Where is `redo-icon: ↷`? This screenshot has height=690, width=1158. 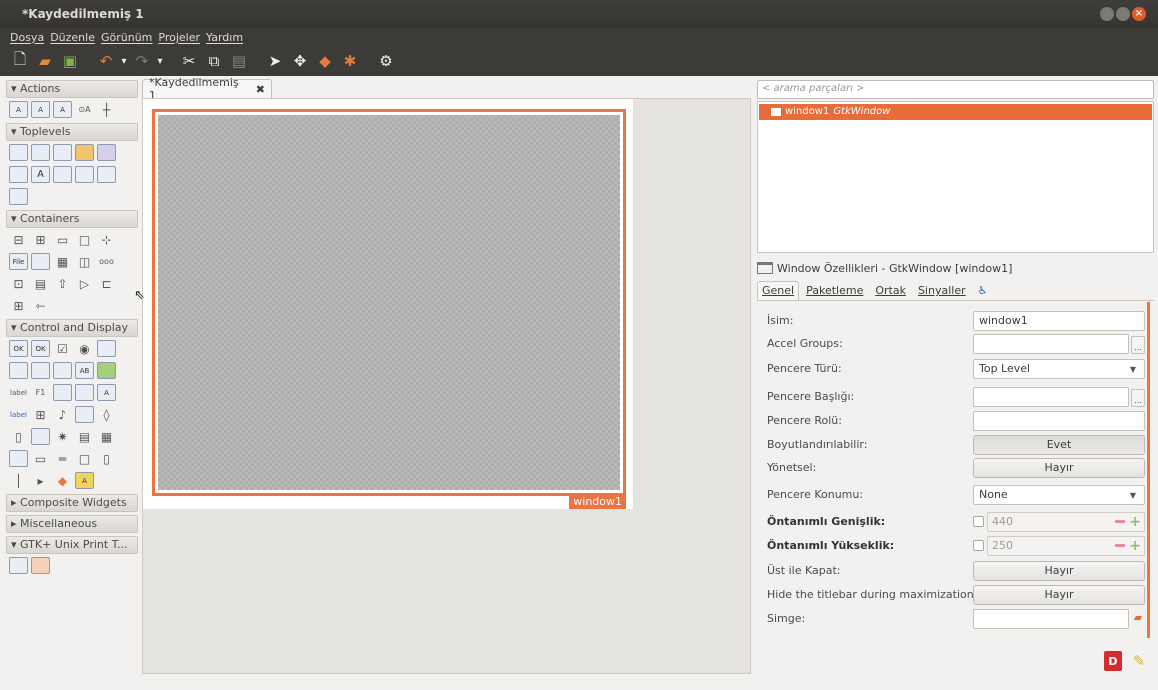 redo-icon: ↷ is located at coordinates (142, 61).